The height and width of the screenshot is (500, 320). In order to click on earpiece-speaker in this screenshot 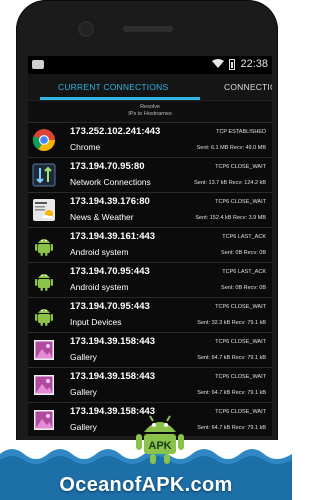, I will do `click(148, 29)`.